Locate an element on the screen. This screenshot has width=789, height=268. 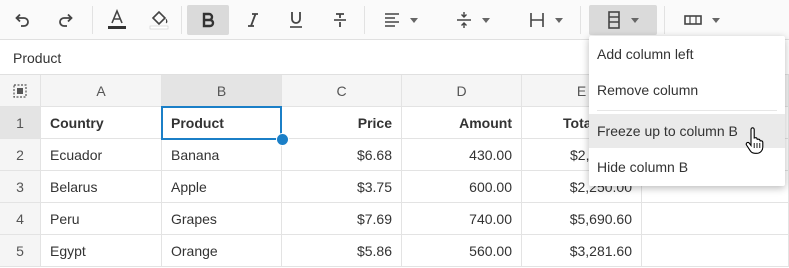
redo-icon is located at coordinates (66, 20).